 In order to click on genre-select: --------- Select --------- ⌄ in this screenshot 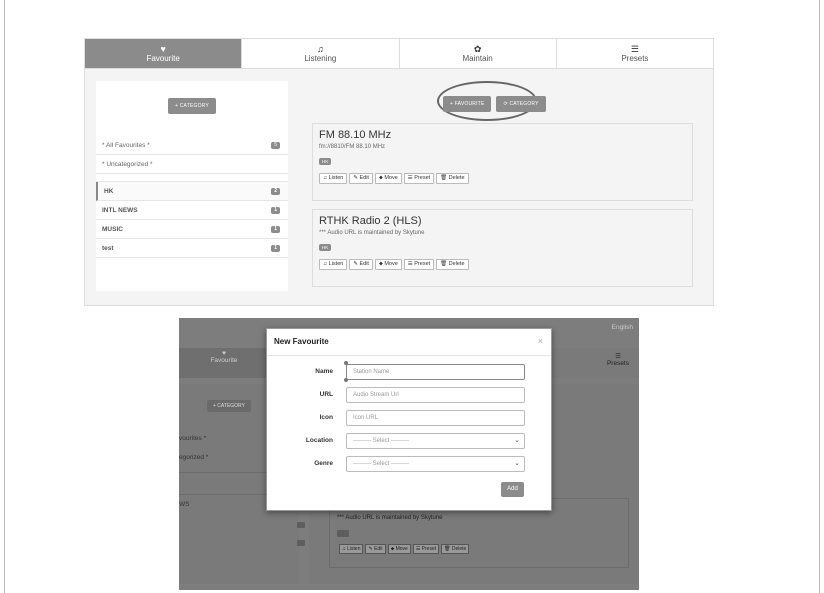, I will do `click(435, 464)`.